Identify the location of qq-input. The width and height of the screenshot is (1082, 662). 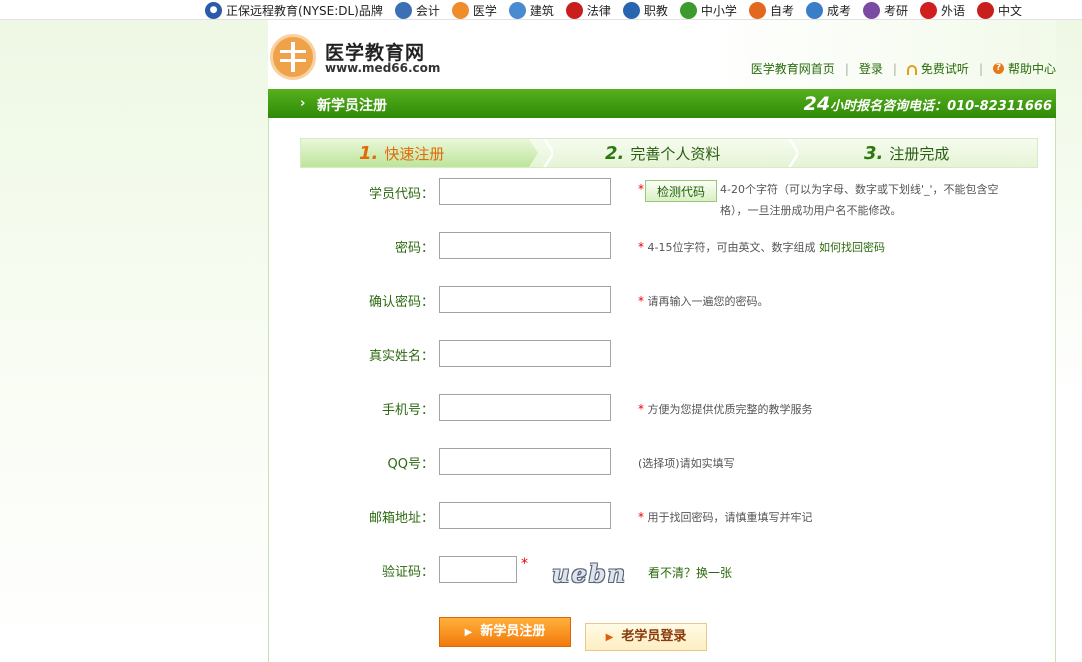
(525, 461).